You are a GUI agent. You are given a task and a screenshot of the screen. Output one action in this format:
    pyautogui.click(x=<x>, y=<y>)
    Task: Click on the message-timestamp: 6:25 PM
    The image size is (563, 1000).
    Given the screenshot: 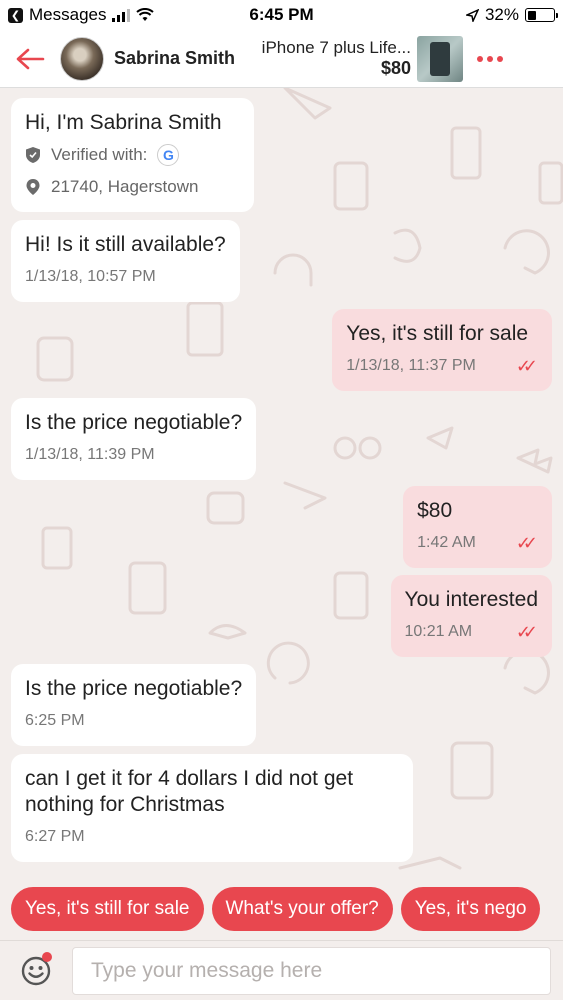 What is the action you would take?
    pyautogui.click(x=55, y=720)
    